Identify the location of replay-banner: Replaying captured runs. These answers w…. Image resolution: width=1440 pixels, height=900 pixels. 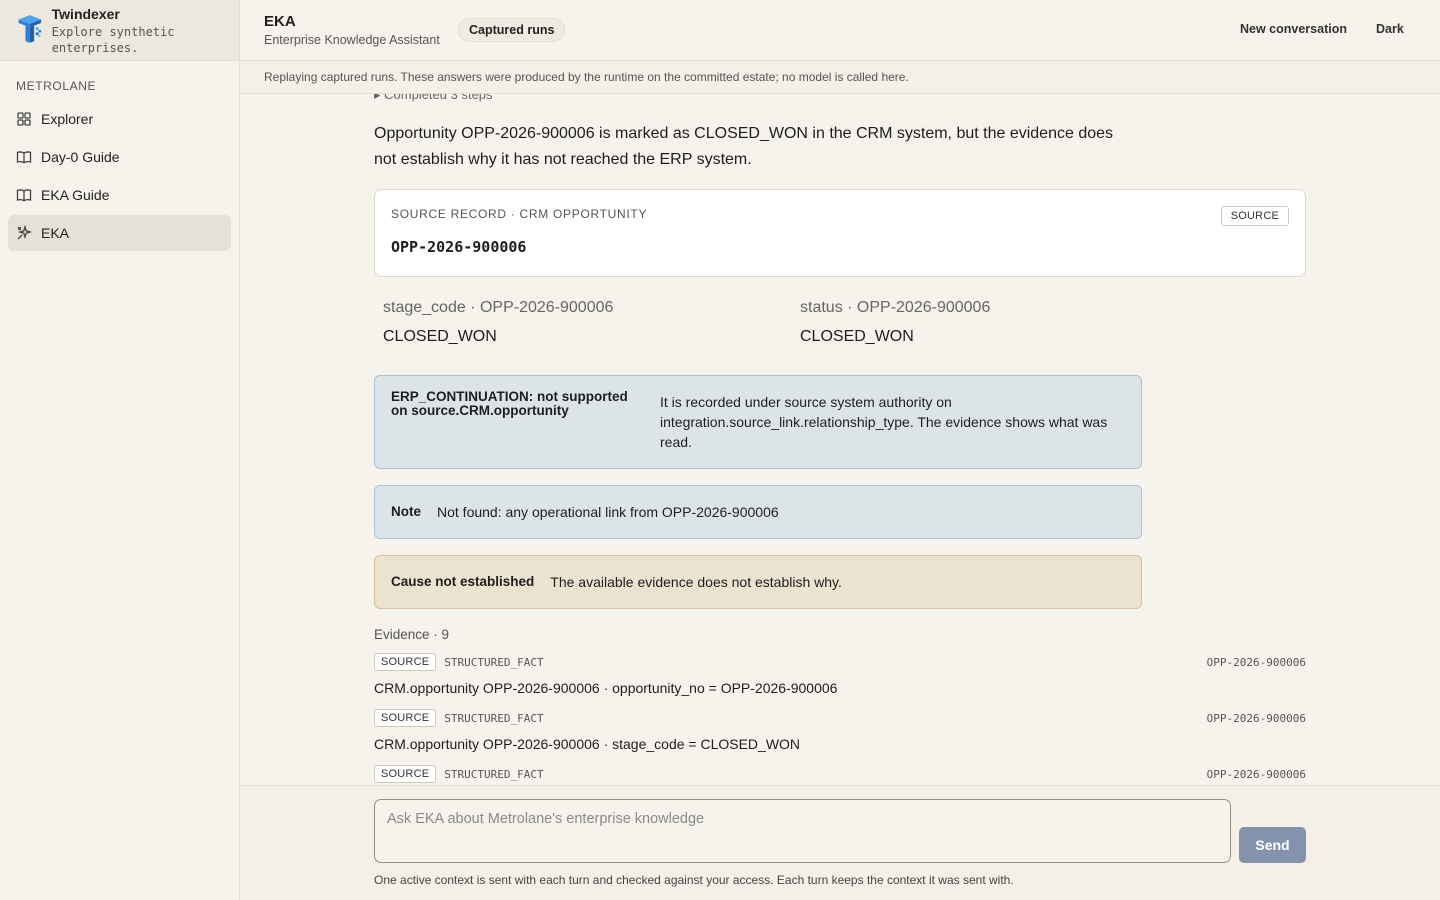
(840, 77).